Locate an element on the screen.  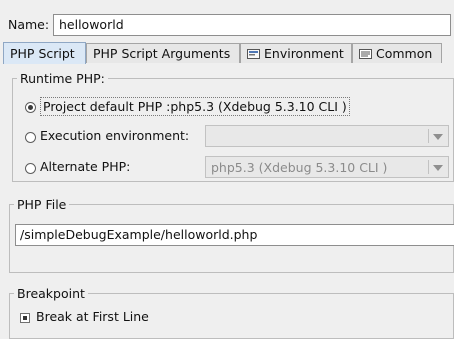
alternate-php-select: php5.3 (Xdebug 5.3.10 CLI ) is located at coordinates (327, 167).